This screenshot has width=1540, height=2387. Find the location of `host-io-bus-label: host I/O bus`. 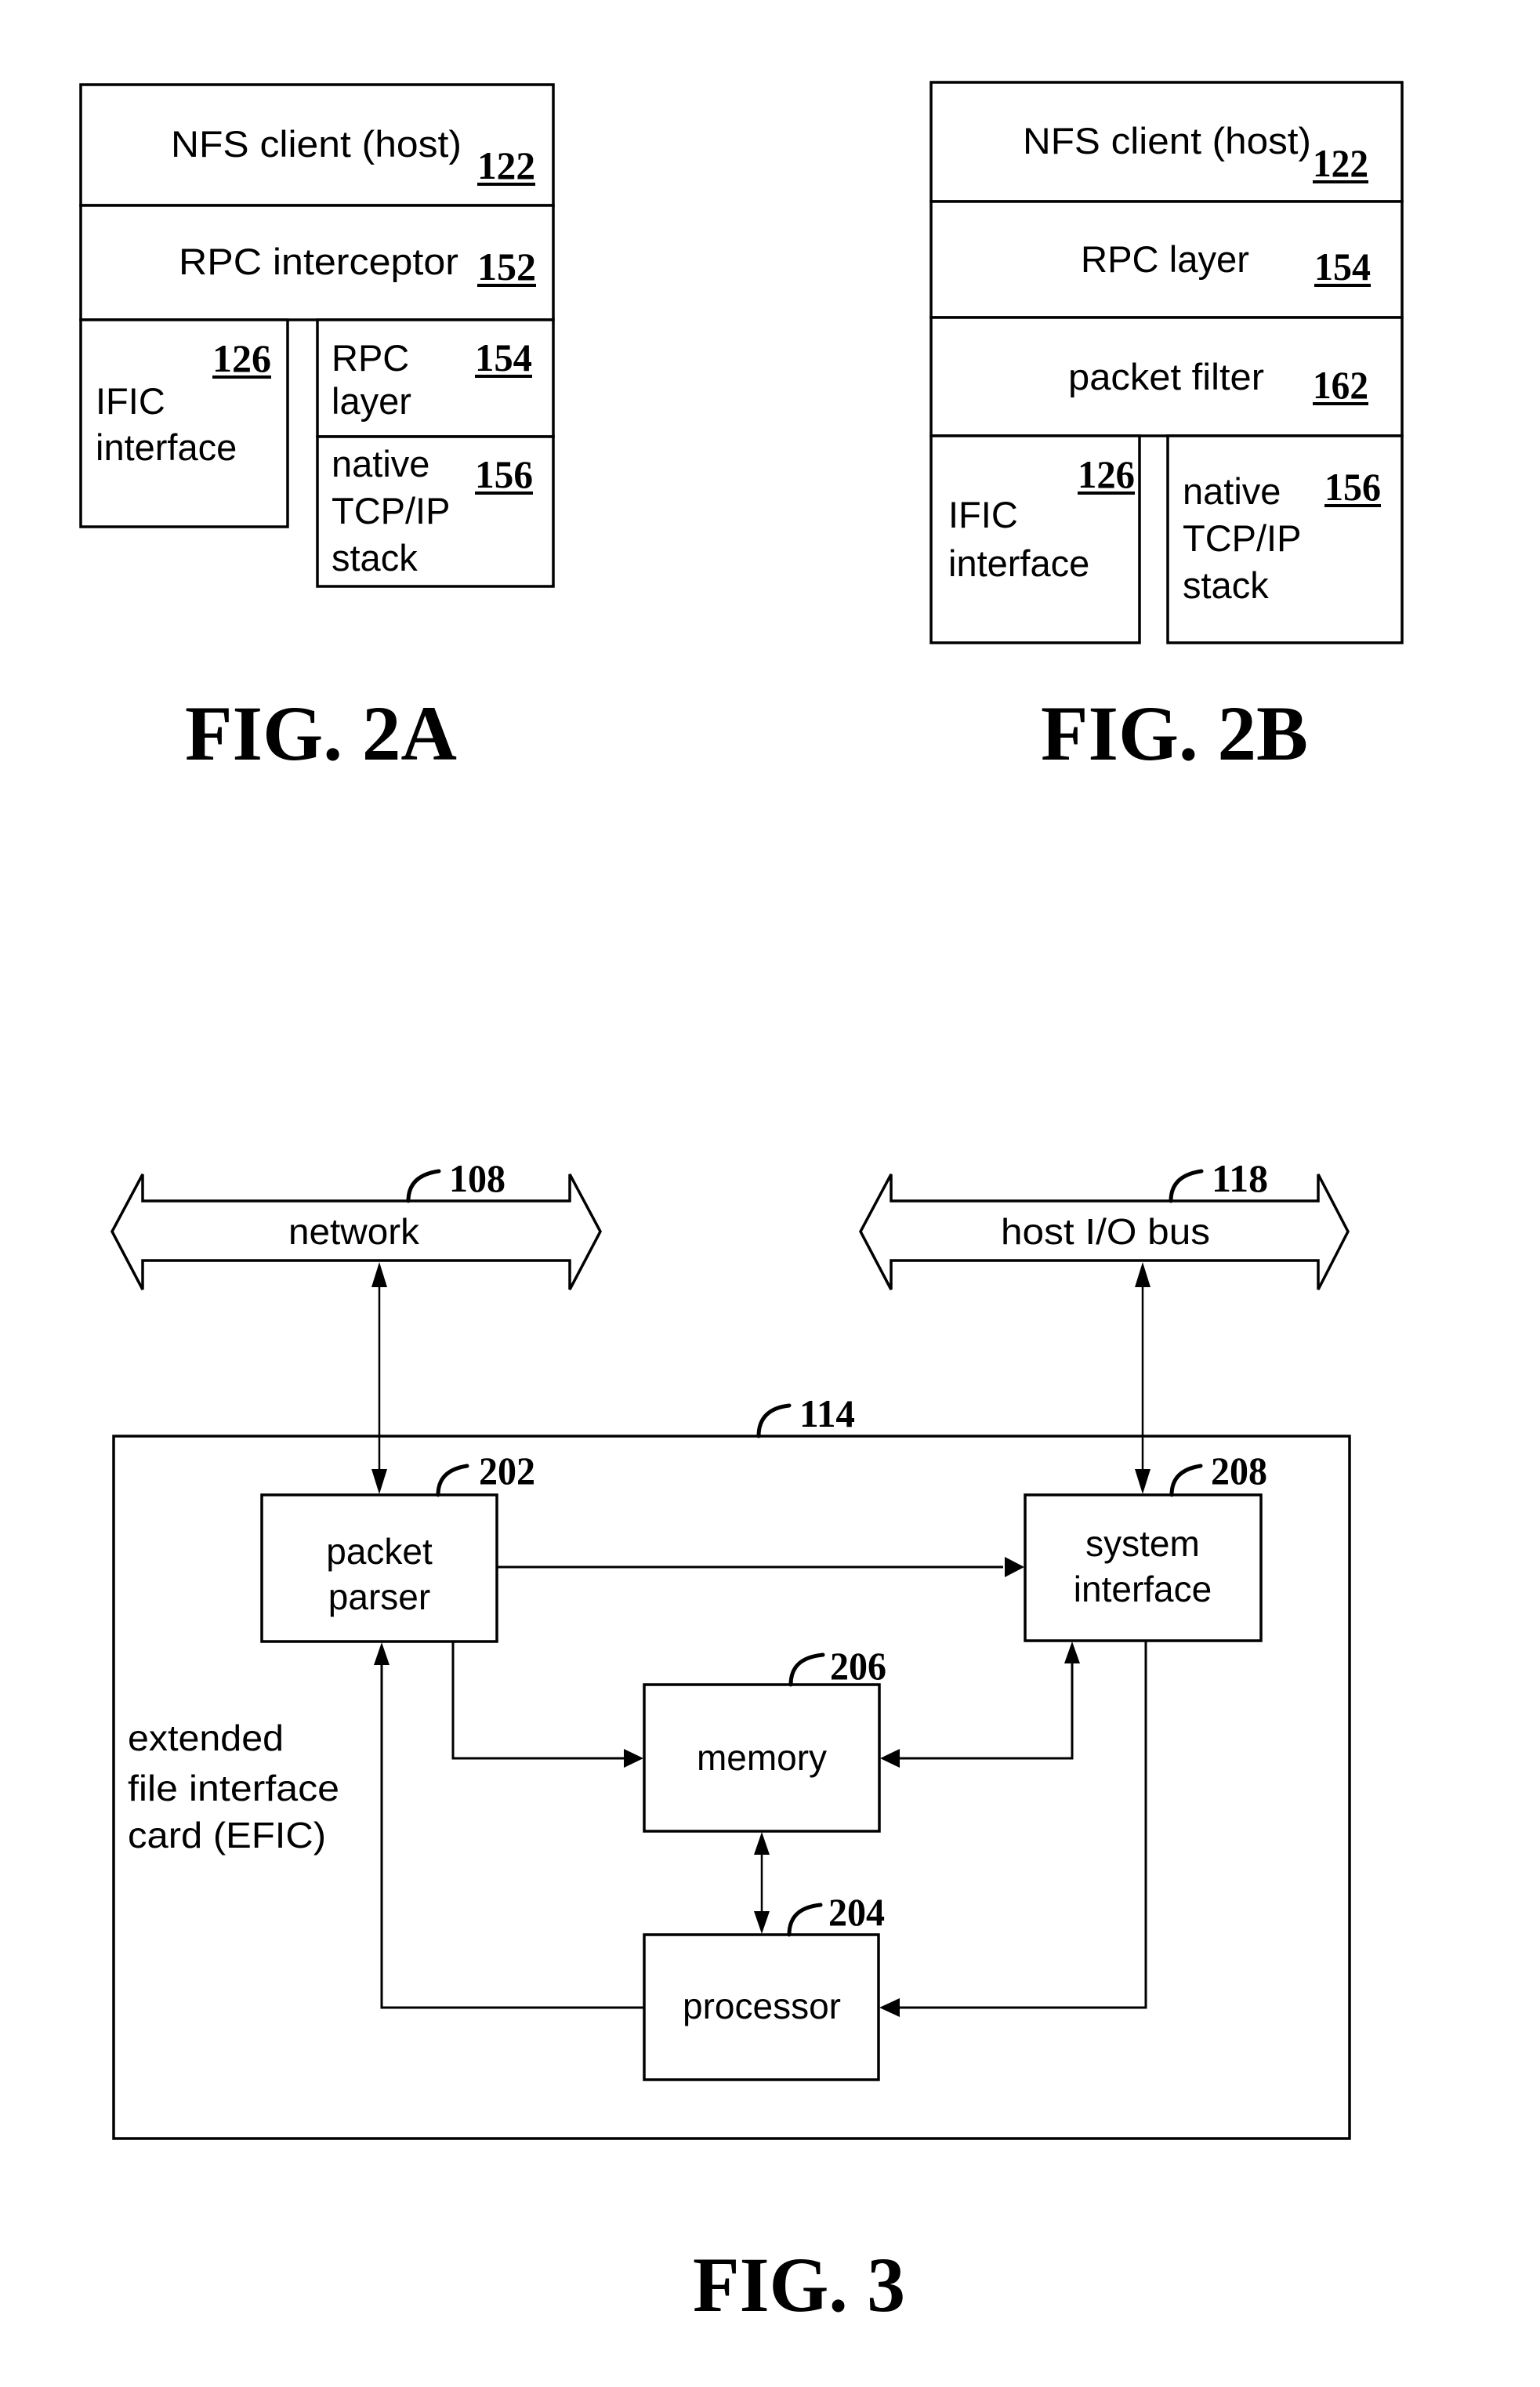

host-io-bus-label: host I/O bus is located at coordinates (1105, 1231).